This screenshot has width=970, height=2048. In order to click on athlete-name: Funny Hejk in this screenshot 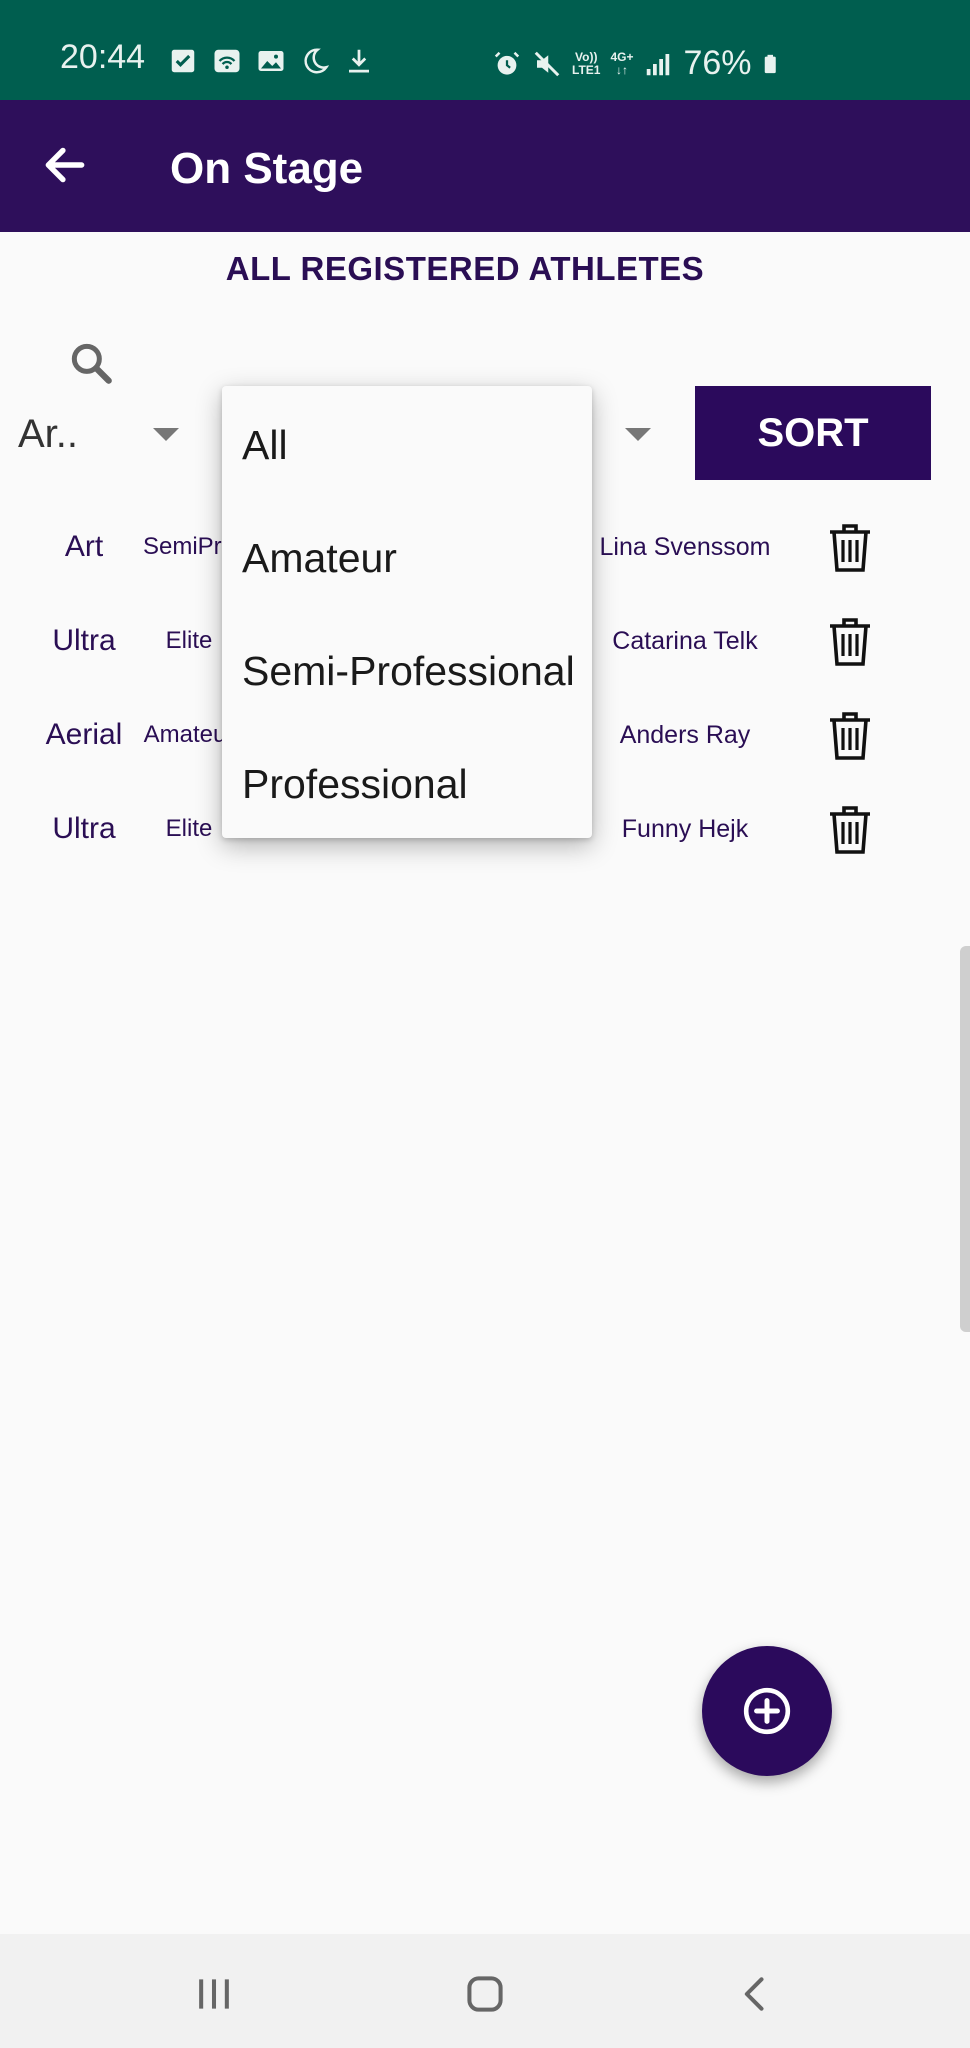, I will do `click(685, 828)`.